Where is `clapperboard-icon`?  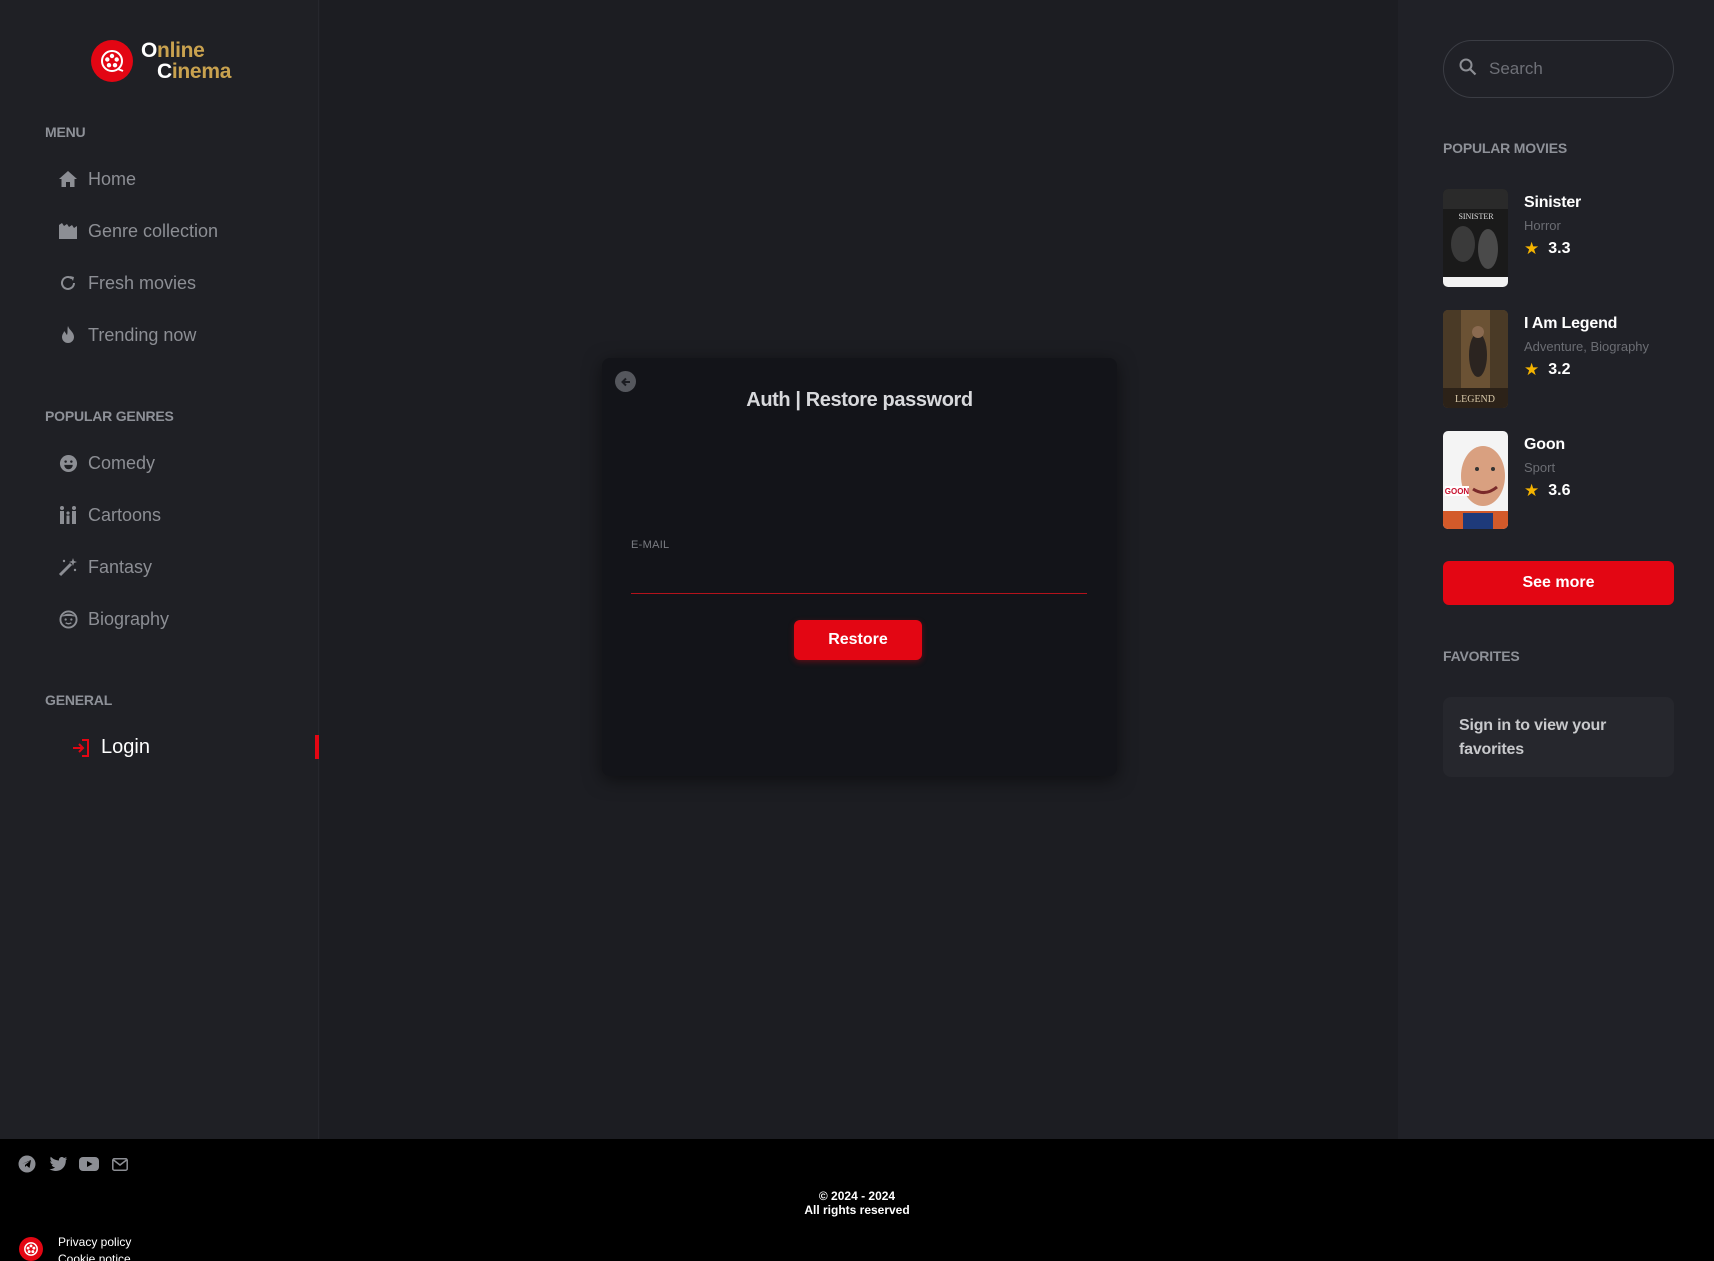
clapperboard-icon is located at coordinates (68, 231).